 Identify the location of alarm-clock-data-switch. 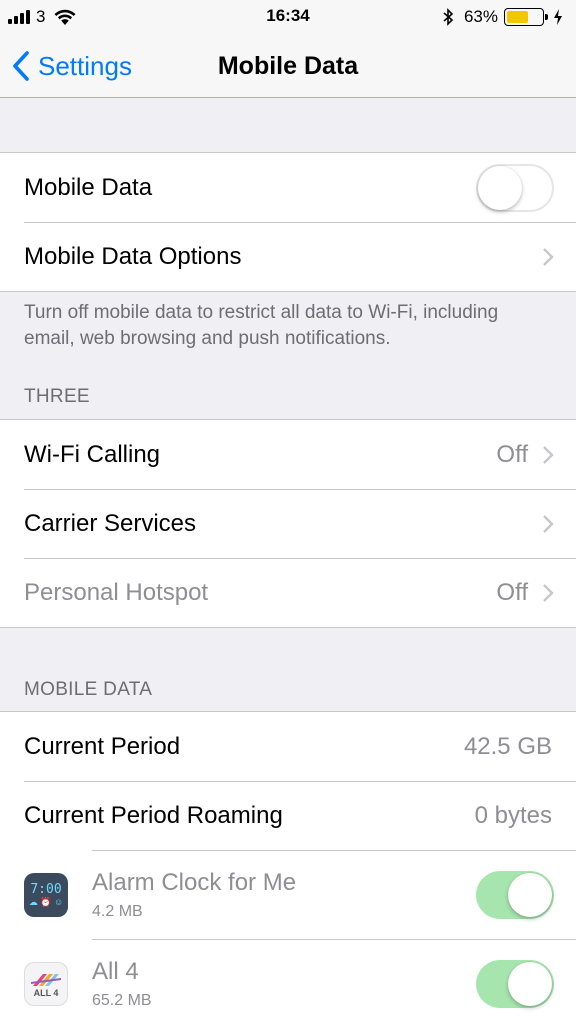
(515, 894).